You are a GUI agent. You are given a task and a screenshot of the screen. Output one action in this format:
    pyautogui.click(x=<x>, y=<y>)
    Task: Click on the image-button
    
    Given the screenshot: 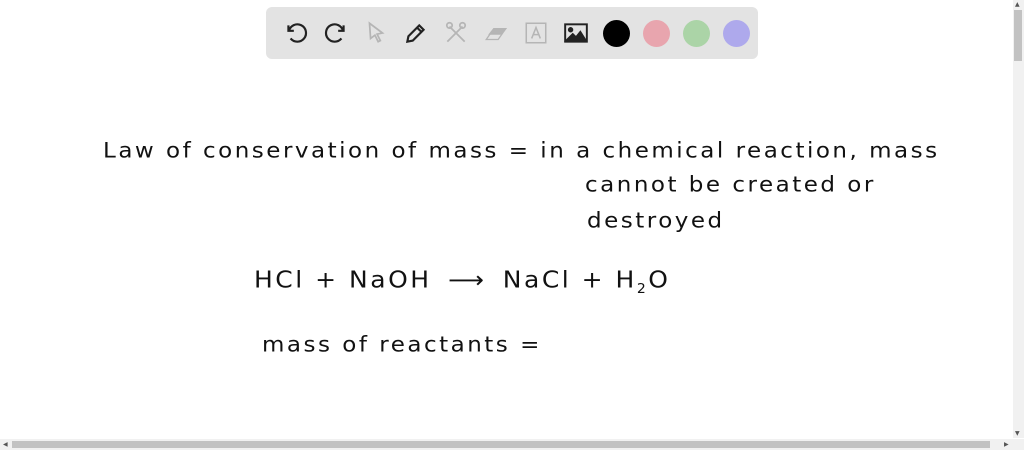 What is the action you would take?
    pyautogui.click(x=576, y=33)
    